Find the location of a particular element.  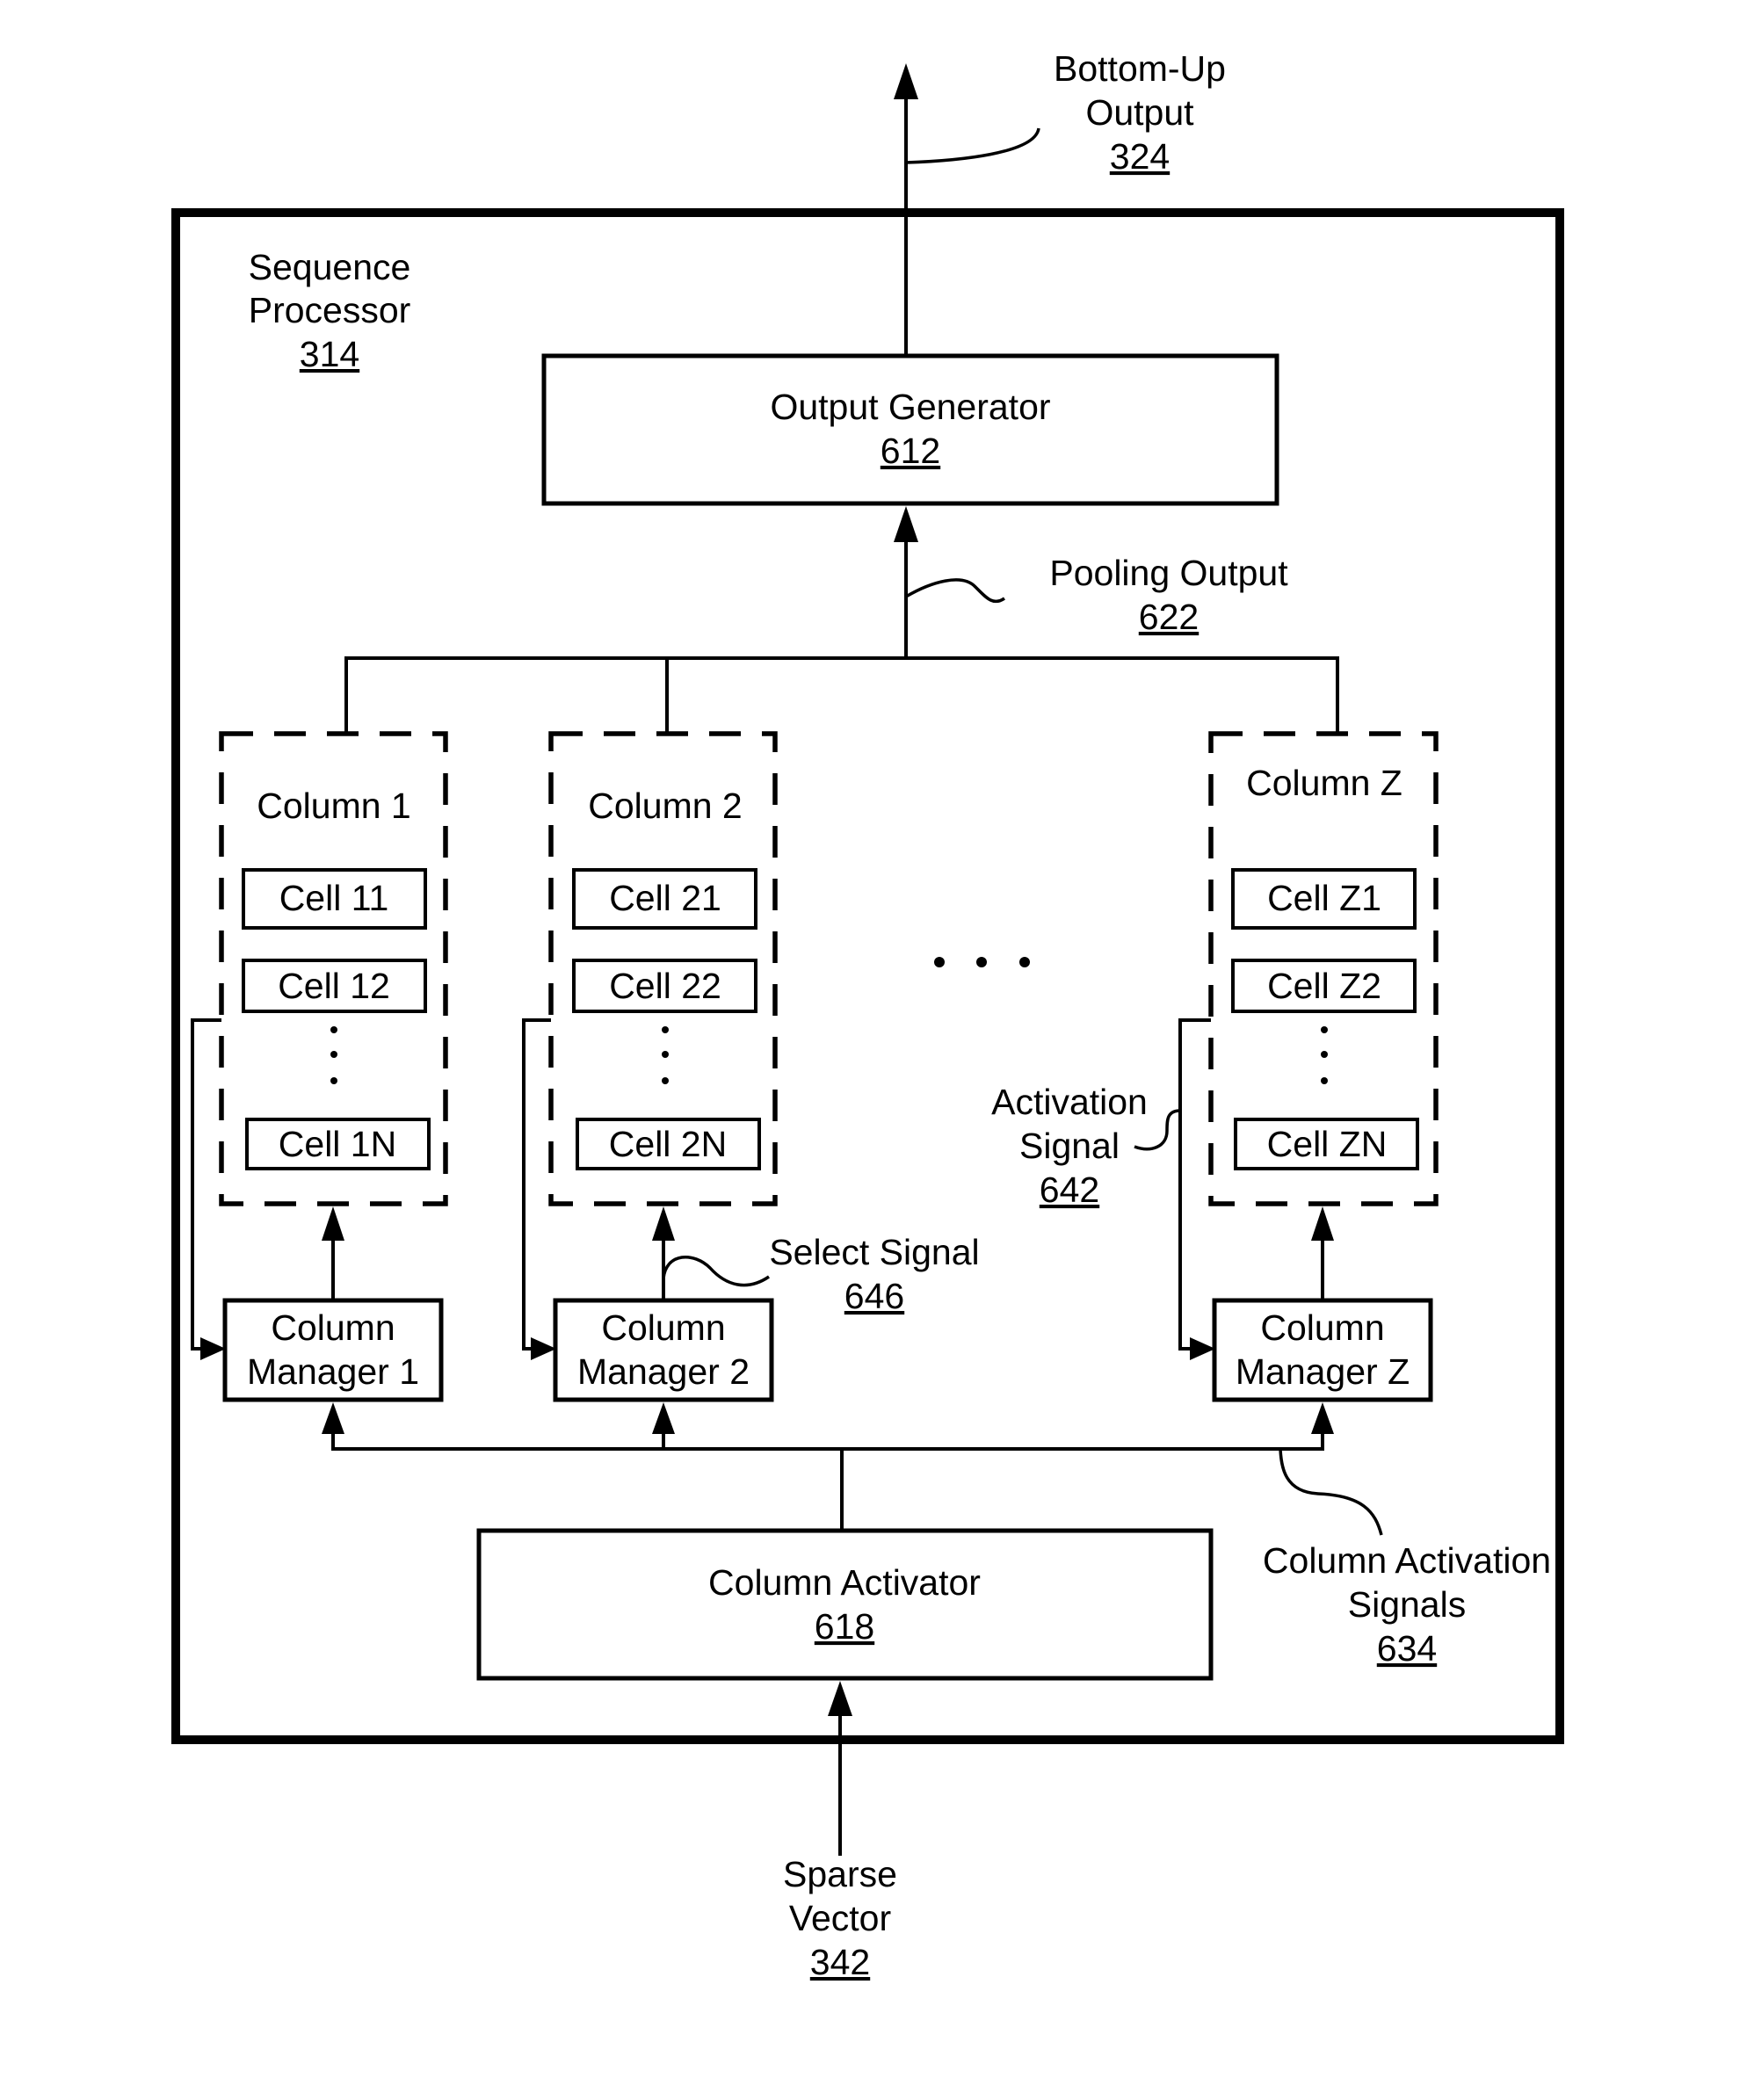

column-z: Column Z Cell Z1 Cell Z2 Cell ZN is located at coordinates (1324, 968).